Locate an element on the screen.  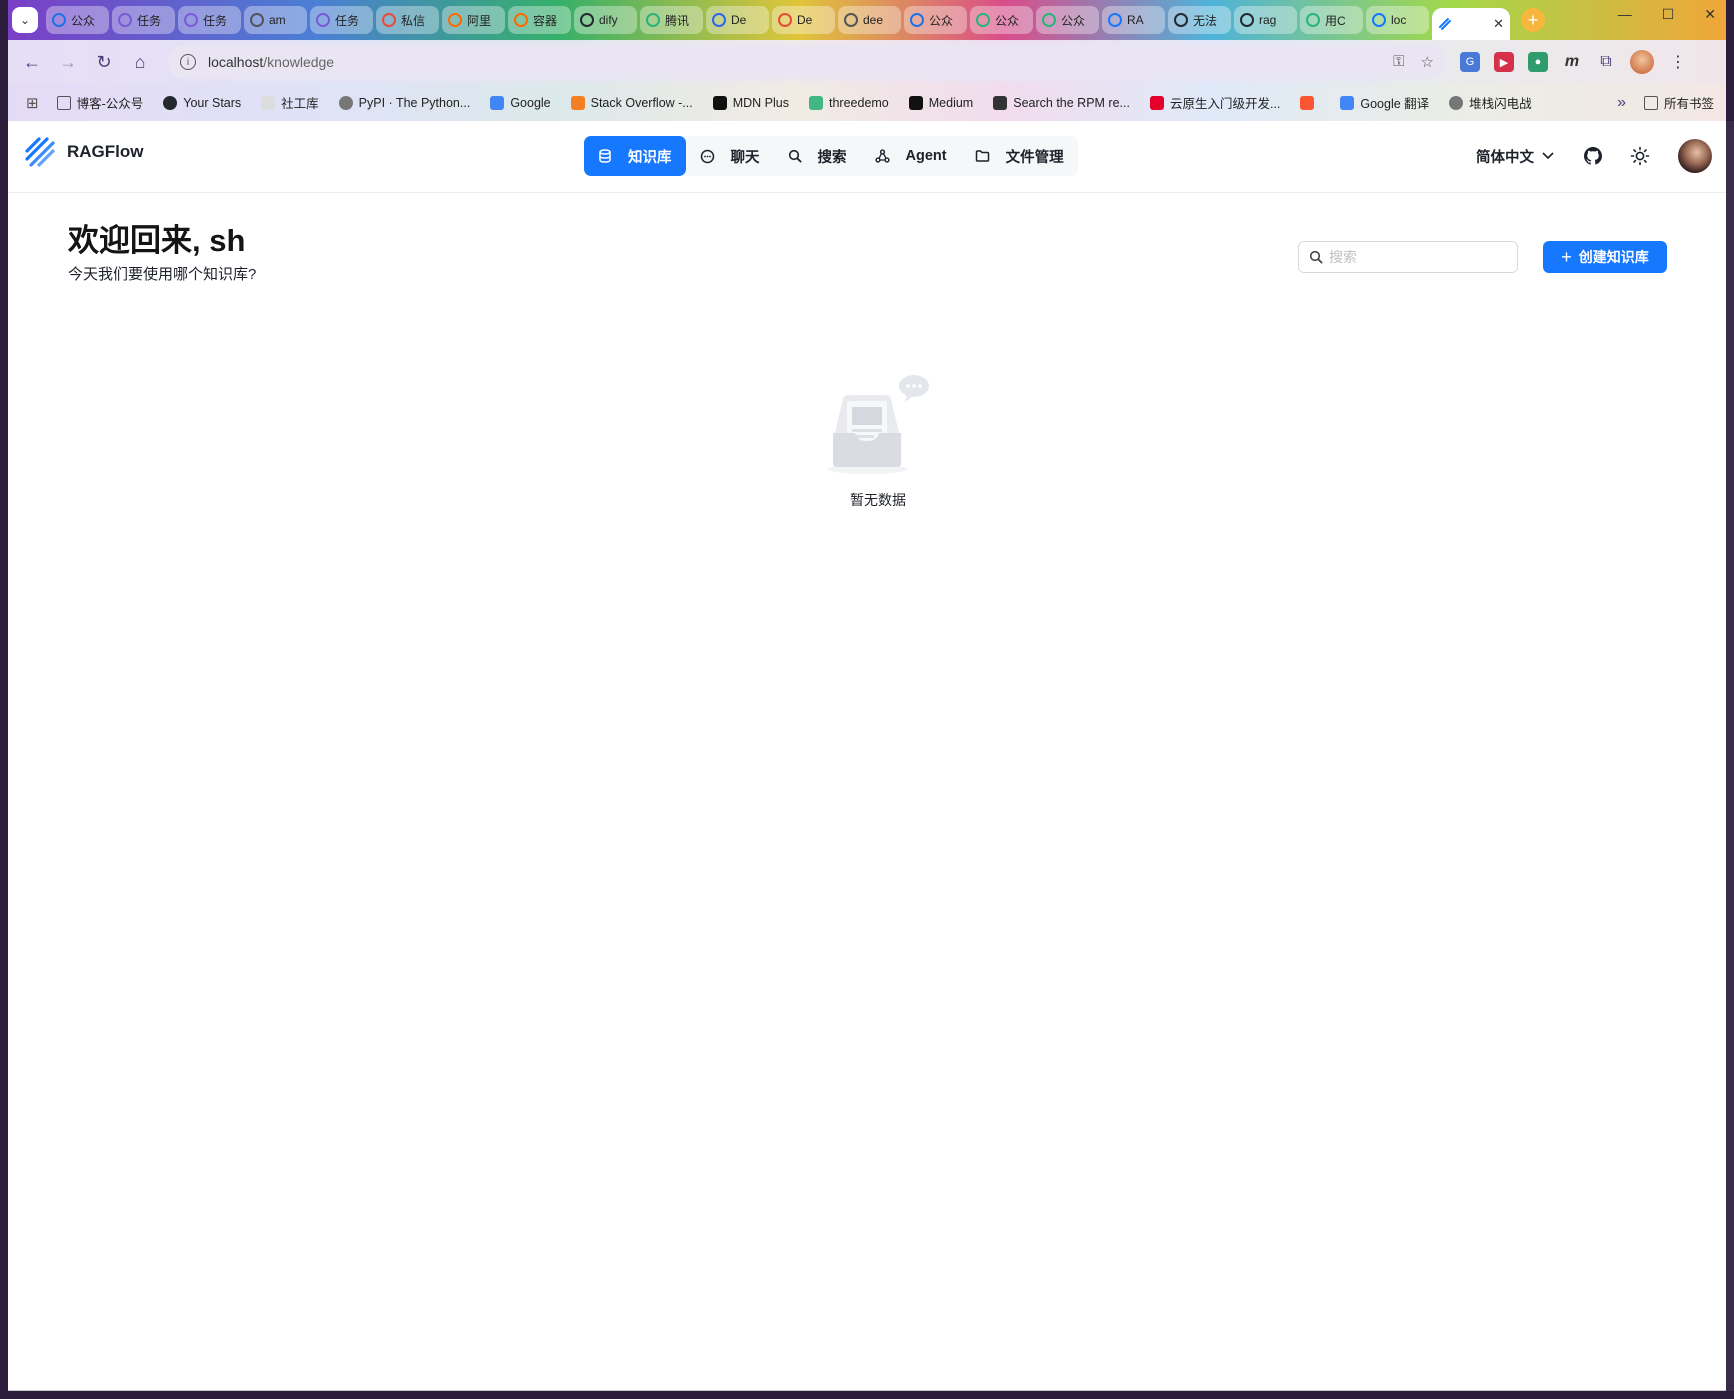
bookmark-item is located at coordinates (1310, 102).